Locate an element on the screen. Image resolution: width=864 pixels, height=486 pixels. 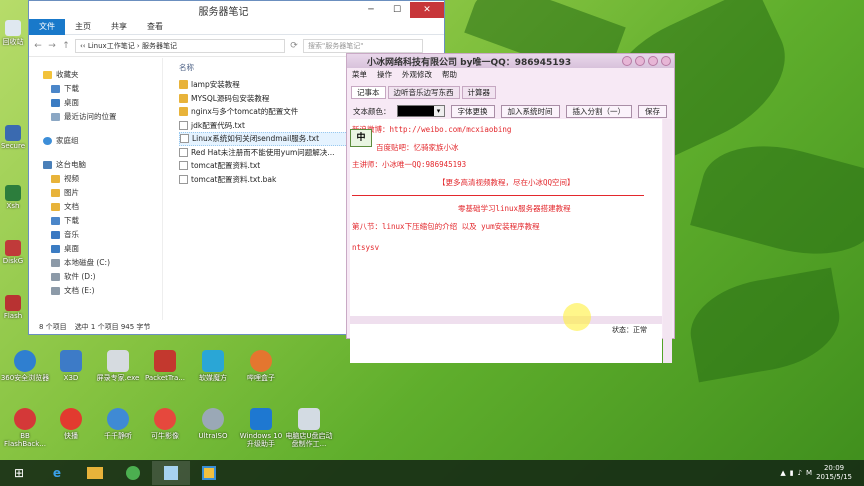
taskbar: ⊞ e ▲ ▮ ♪ M 20:09 2015/5/15 is located at coordinates (432, 473).